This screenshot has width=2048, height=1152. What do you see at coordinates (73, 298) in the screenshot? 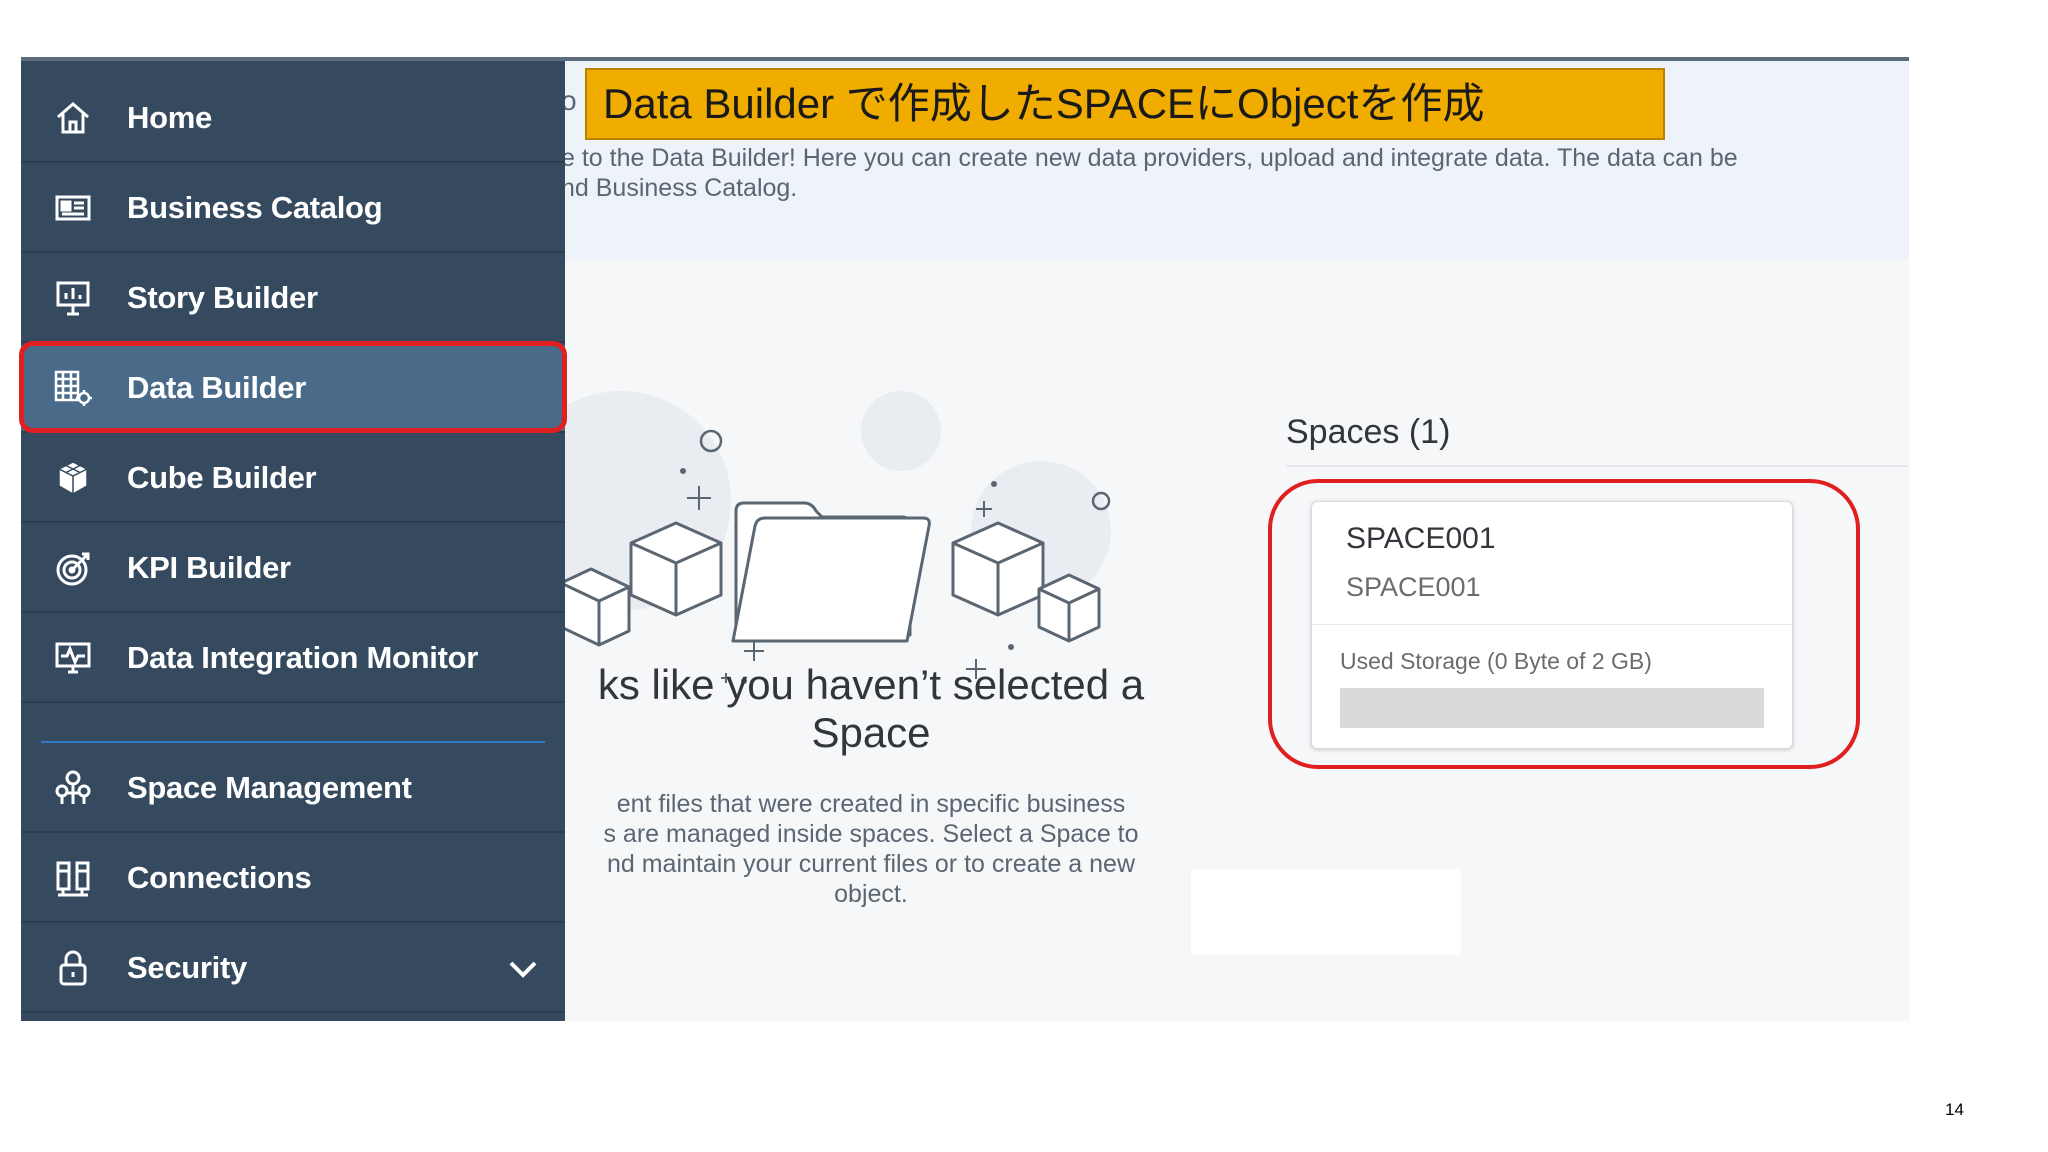
I see `story-icon` at bounding box center [73, 298].